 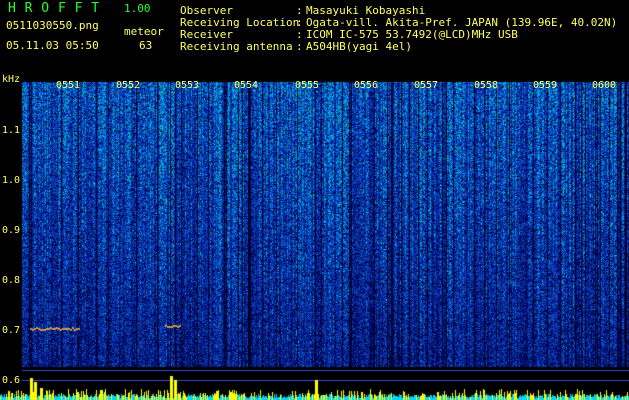 I want to click on location-colon: :, so click(x=299, y=22).